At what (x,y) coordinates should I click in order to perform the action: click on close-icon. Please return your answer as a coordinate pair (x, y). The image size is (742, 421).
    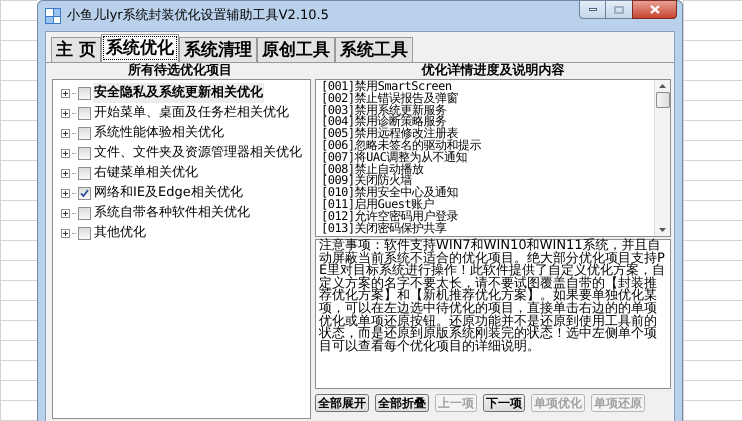
    Looking at the image, I should click on (655, 9).